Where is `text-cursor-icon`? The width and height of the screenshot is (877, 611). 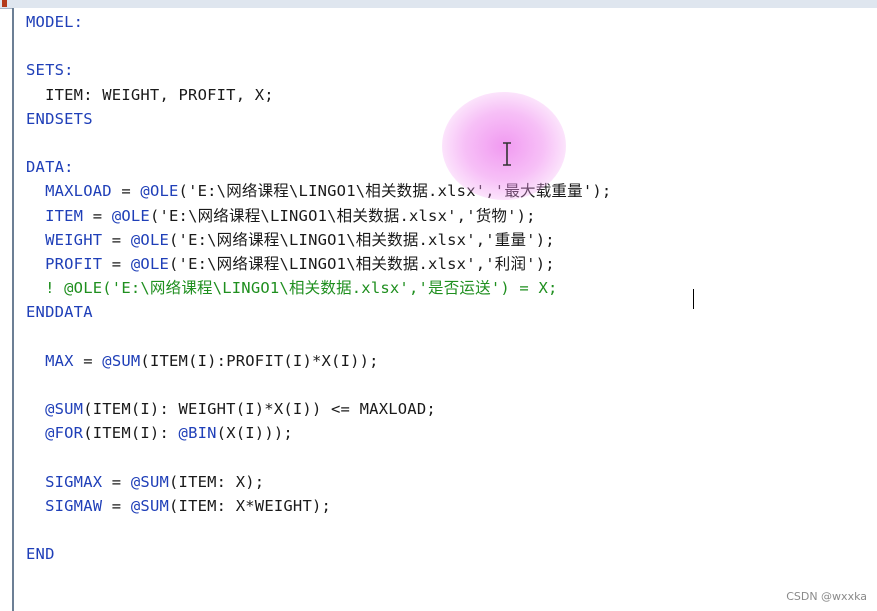 text-cursor-icon is located at coordinates (507, 154).